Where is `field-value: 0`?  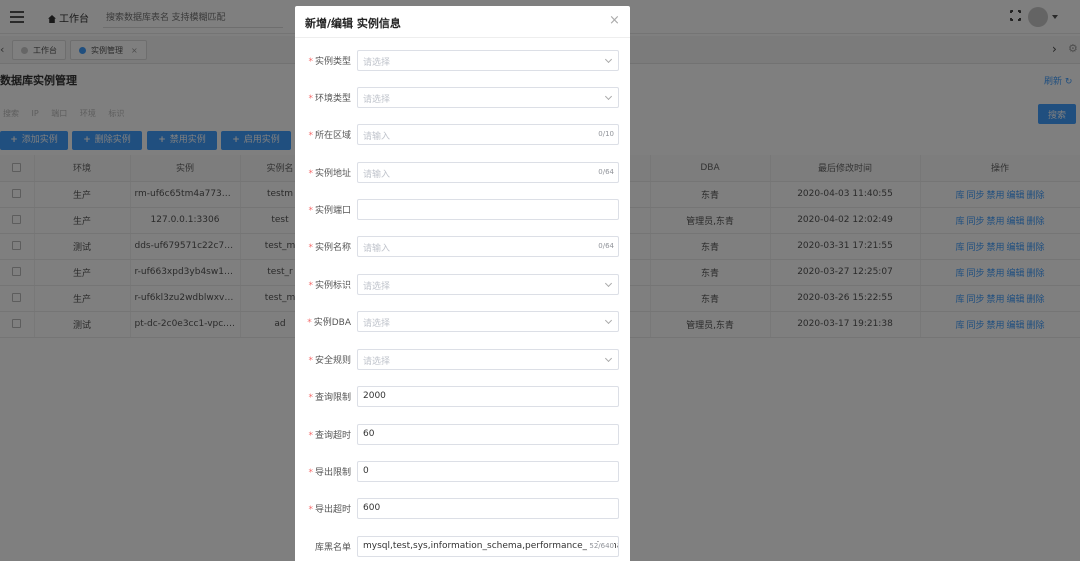
field-value: 0 is located at coordinates (366, 471).